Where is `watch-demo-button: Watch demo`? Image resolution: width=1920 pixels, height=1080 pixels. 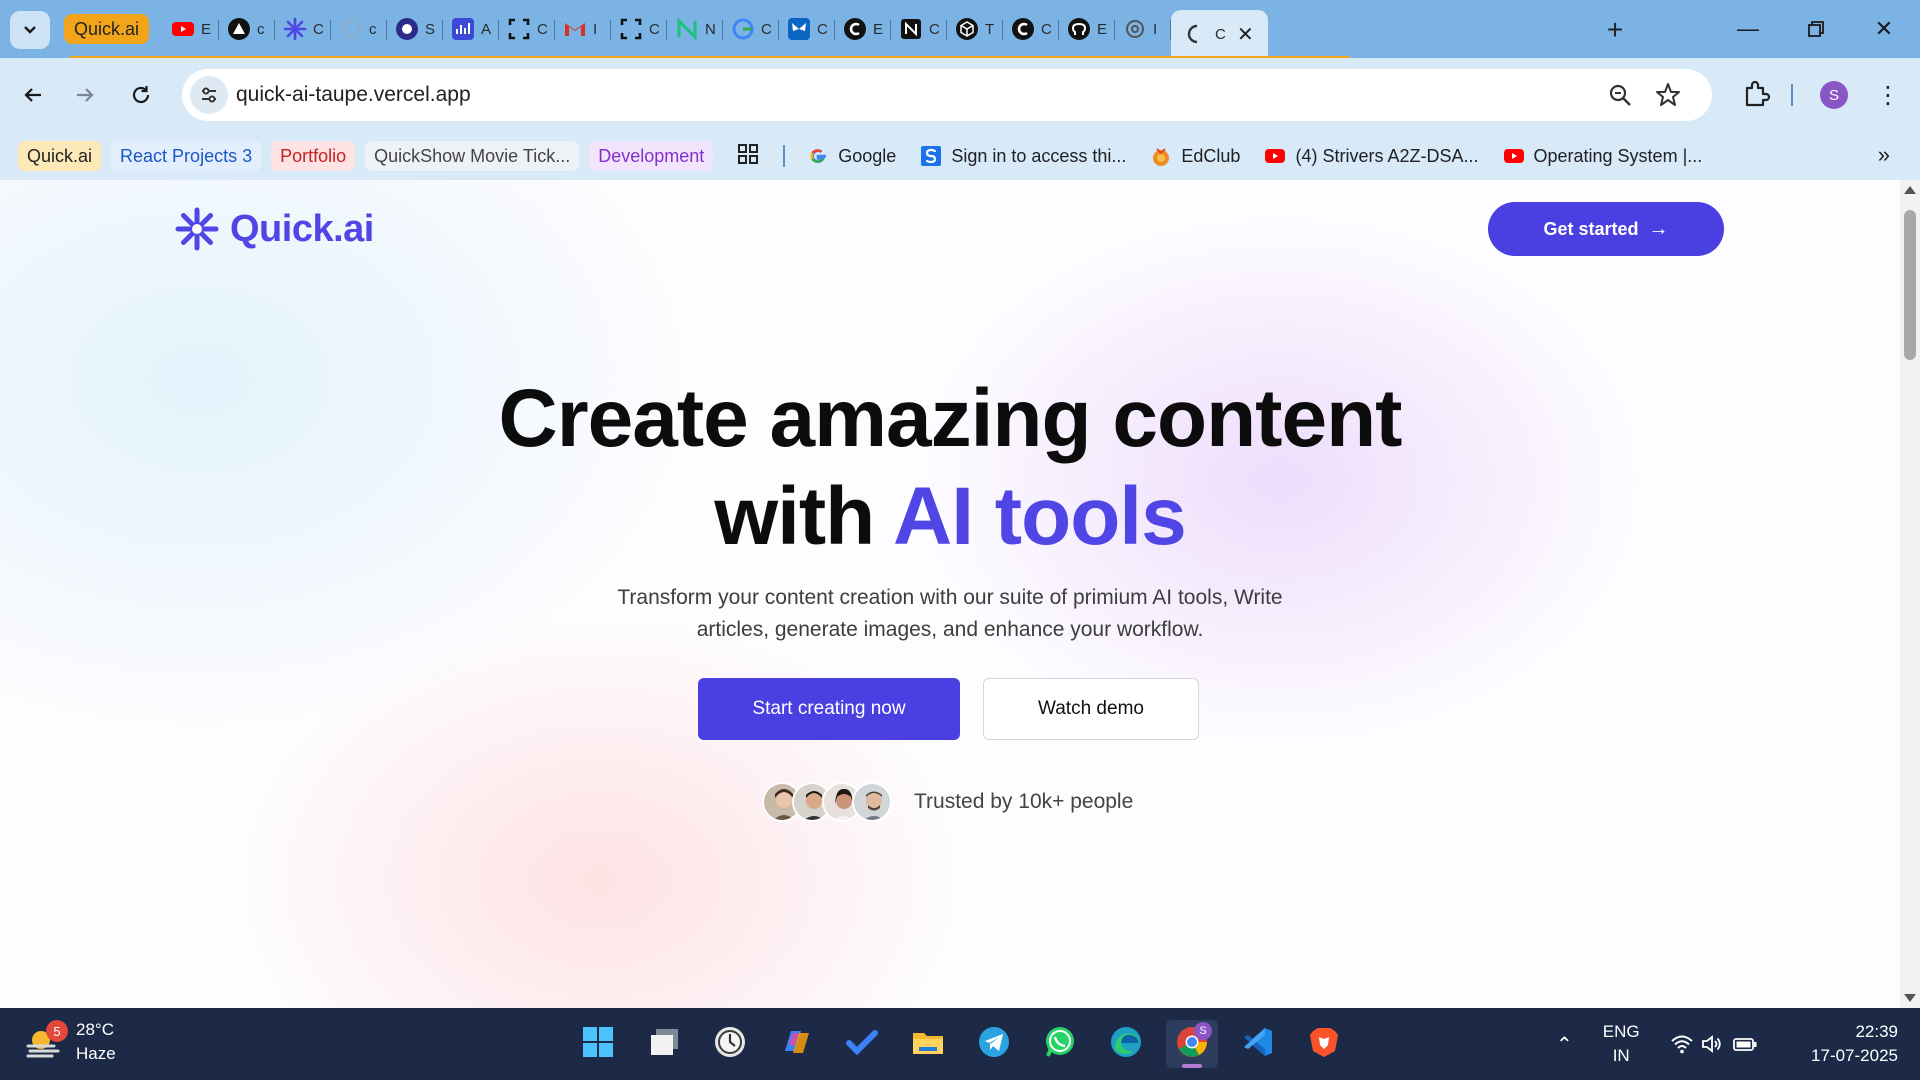
watch-demo-button: Watch demo is located at coordinates (1091, 709).